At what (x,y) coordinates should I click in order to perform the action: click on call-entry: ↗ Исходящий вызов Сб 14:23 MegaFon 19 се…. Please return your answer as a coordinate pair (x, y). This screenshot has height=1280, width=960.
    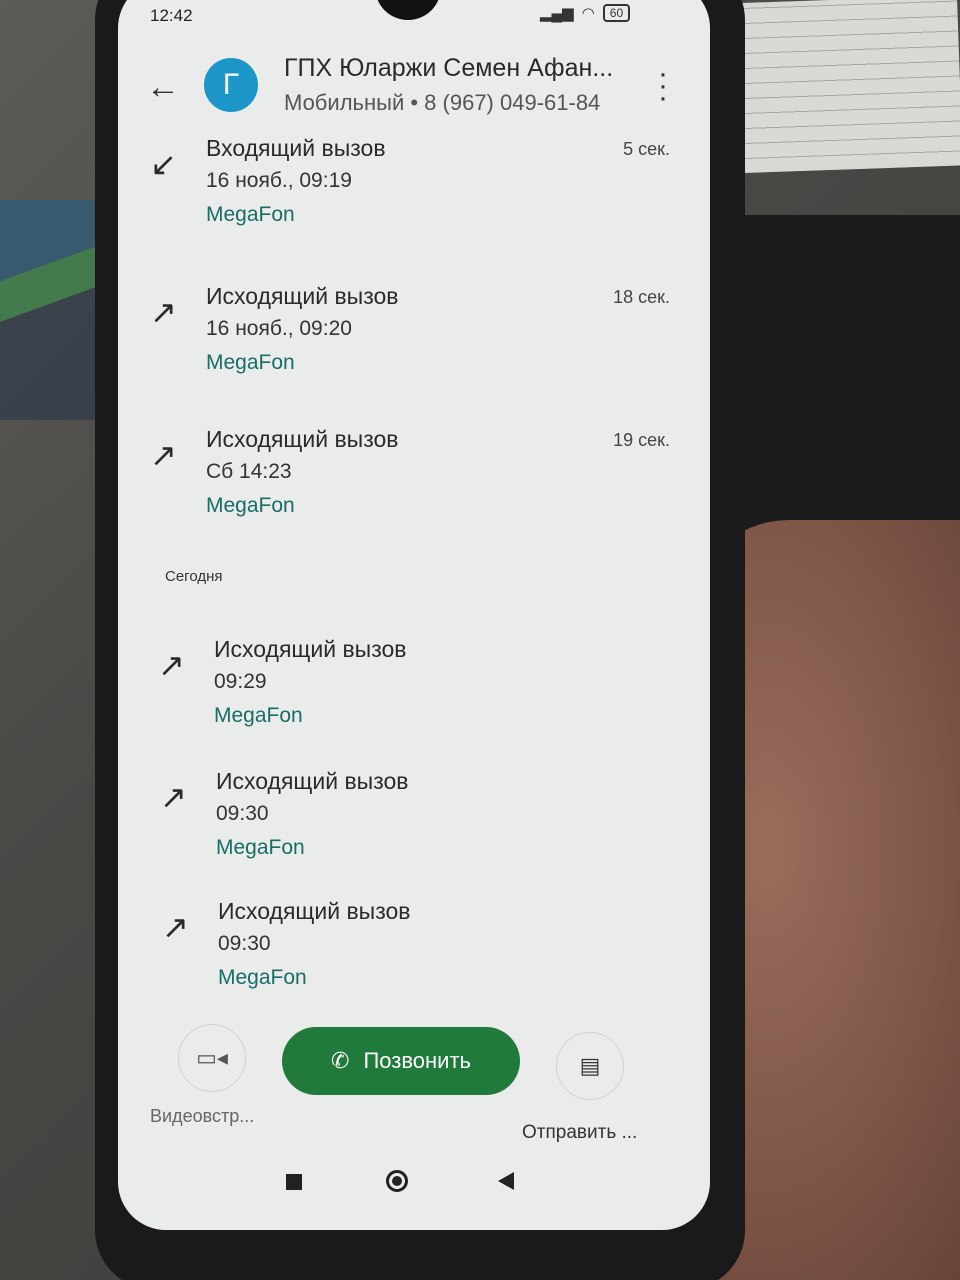
    Looking at the image, I should click on (420, 476).